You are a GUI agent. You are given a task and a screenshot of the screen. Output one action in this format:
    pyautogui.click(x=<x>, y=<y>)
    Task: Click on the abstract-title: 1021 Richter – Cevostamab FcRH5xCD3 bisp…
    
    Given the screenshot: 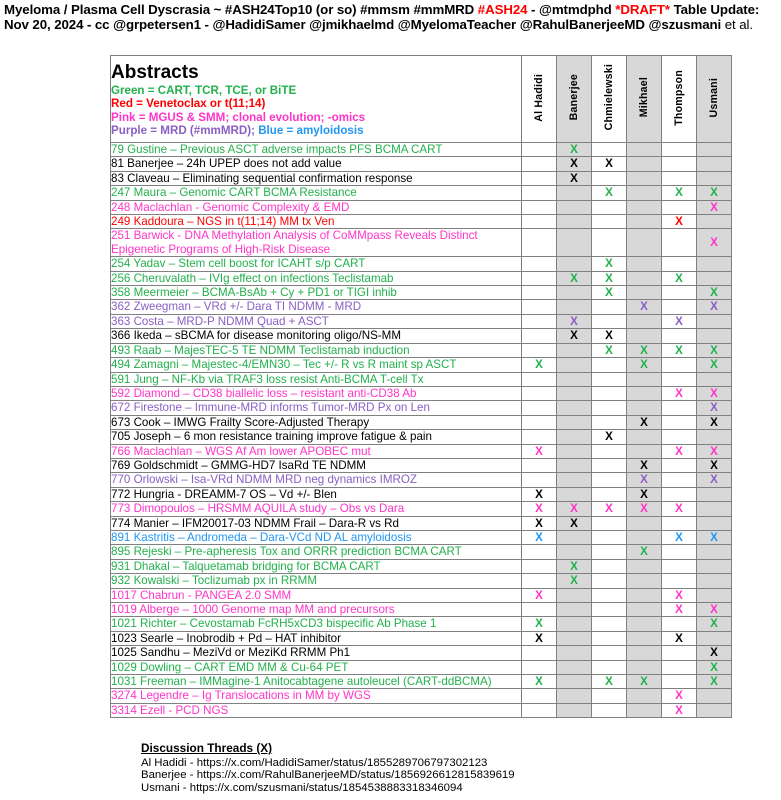 What is the action you would take?
    pyautogui.click(x=316, y=624)
    